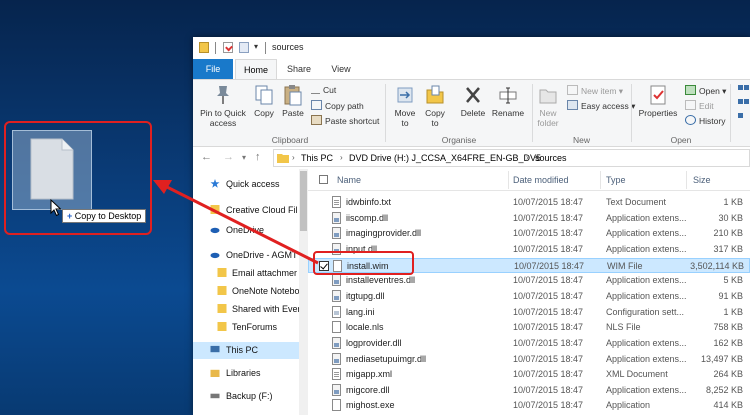 The width and height of the screenshot is (750, 415). Describe the element at coordinates (206, 157) in the screenshot. I see `back-arrow-icon: ←` at that location.